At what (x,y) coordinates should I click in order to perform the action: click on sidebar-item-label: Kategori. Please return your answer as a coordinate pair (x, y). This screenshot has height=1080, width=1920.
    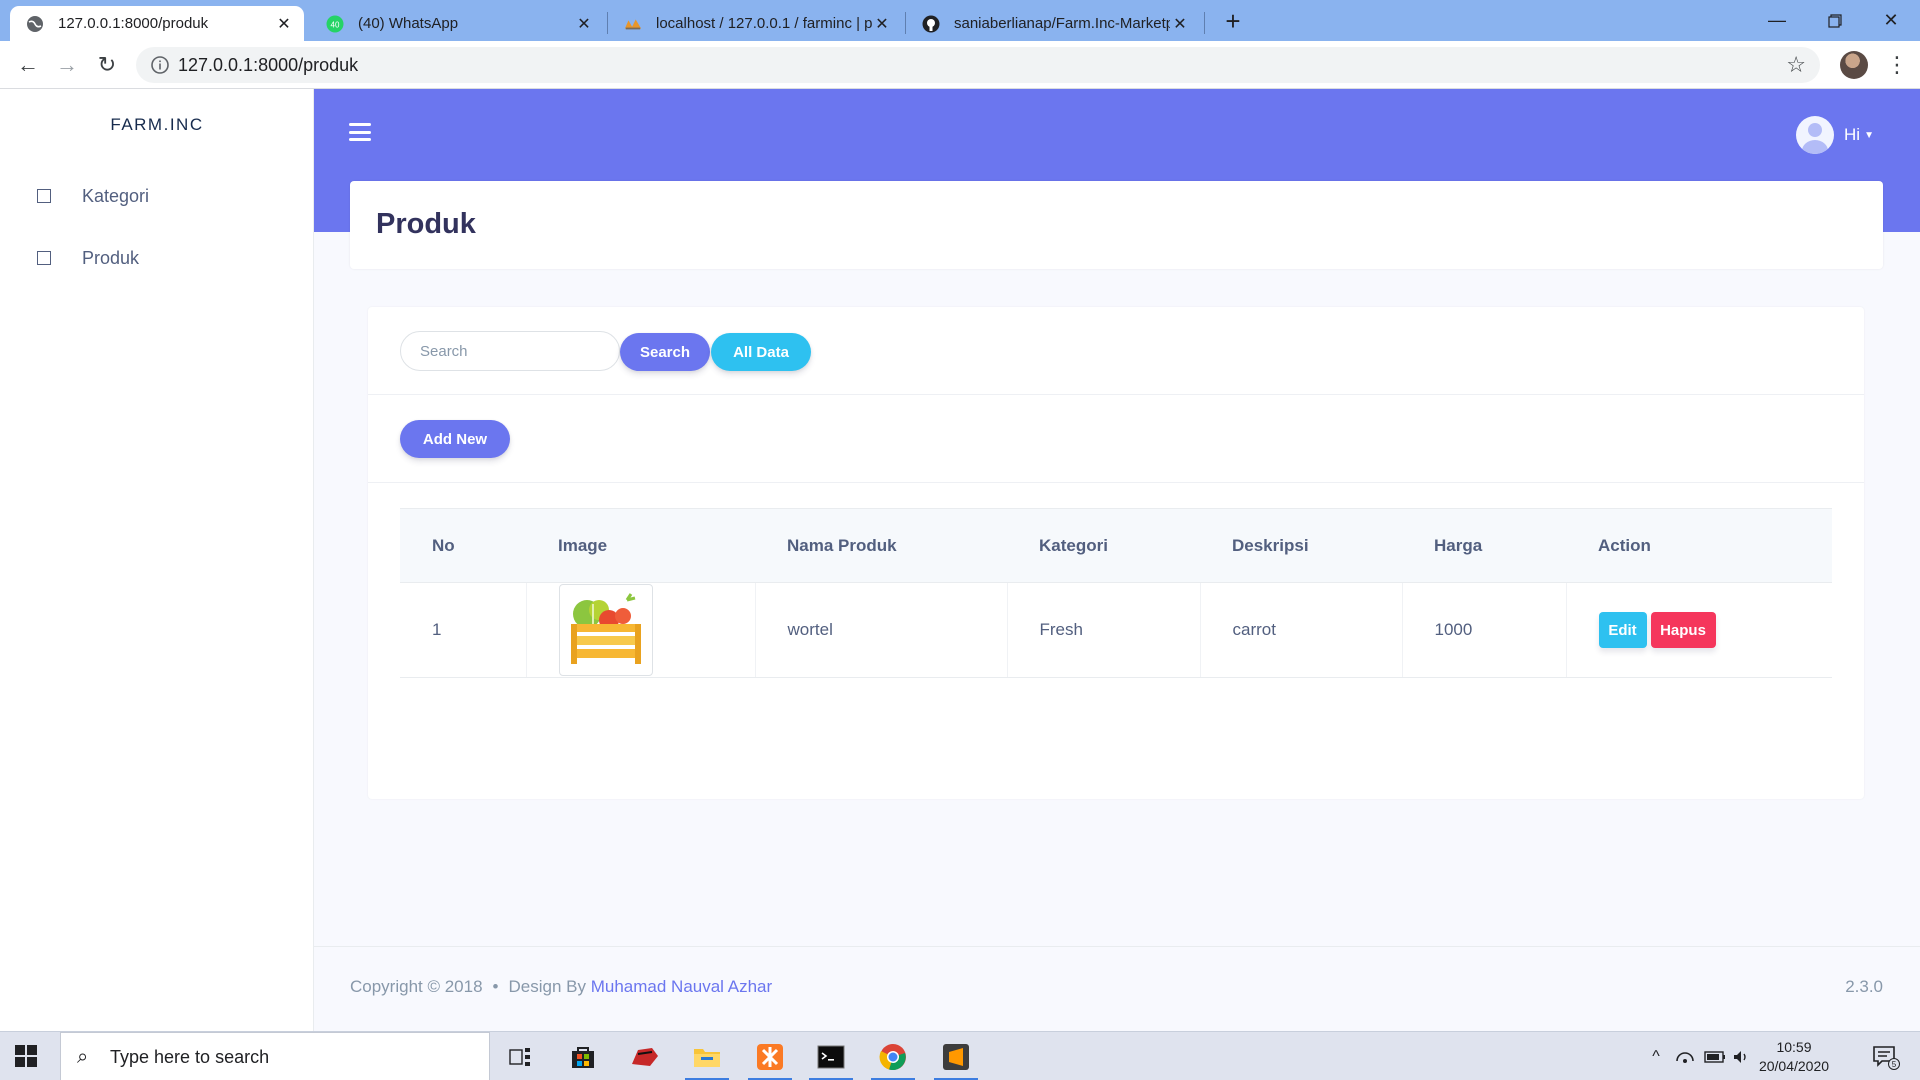
    Looking at the image, I should click on (116, 195).